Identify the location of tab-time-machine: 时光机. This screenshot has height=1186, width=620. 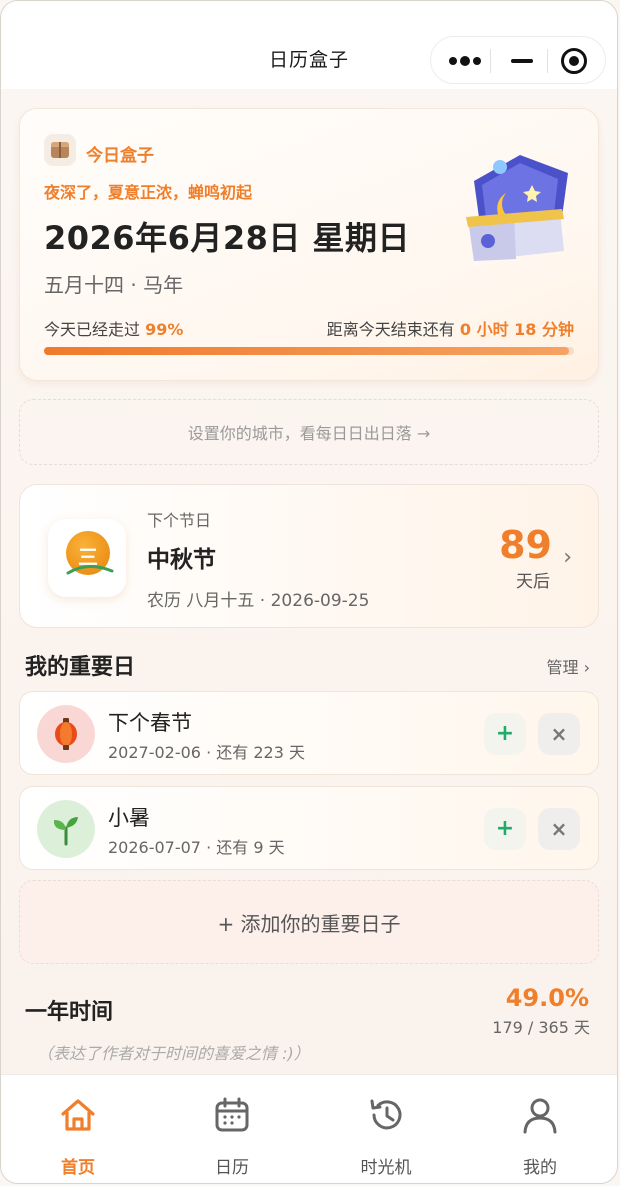
(386, 1129).